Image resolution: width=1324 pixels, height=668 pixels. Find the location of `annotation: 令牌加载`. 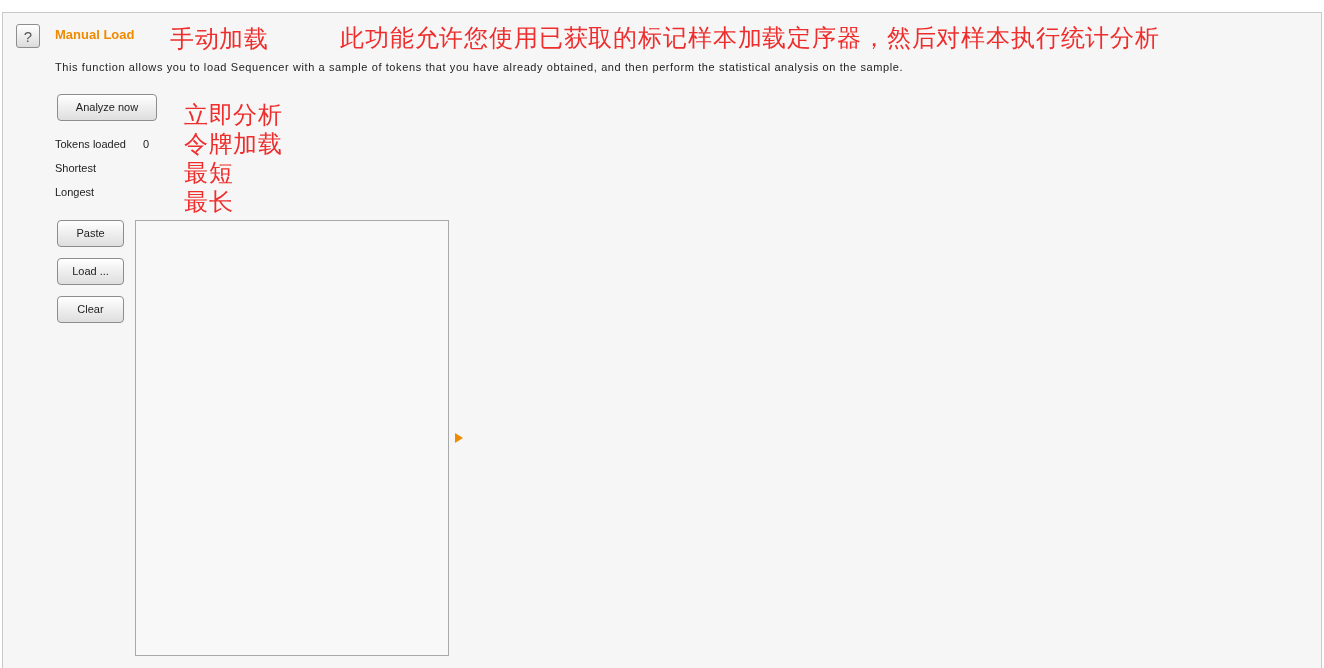

annotation: 令牌加载 is located at coordinates (233, 143).